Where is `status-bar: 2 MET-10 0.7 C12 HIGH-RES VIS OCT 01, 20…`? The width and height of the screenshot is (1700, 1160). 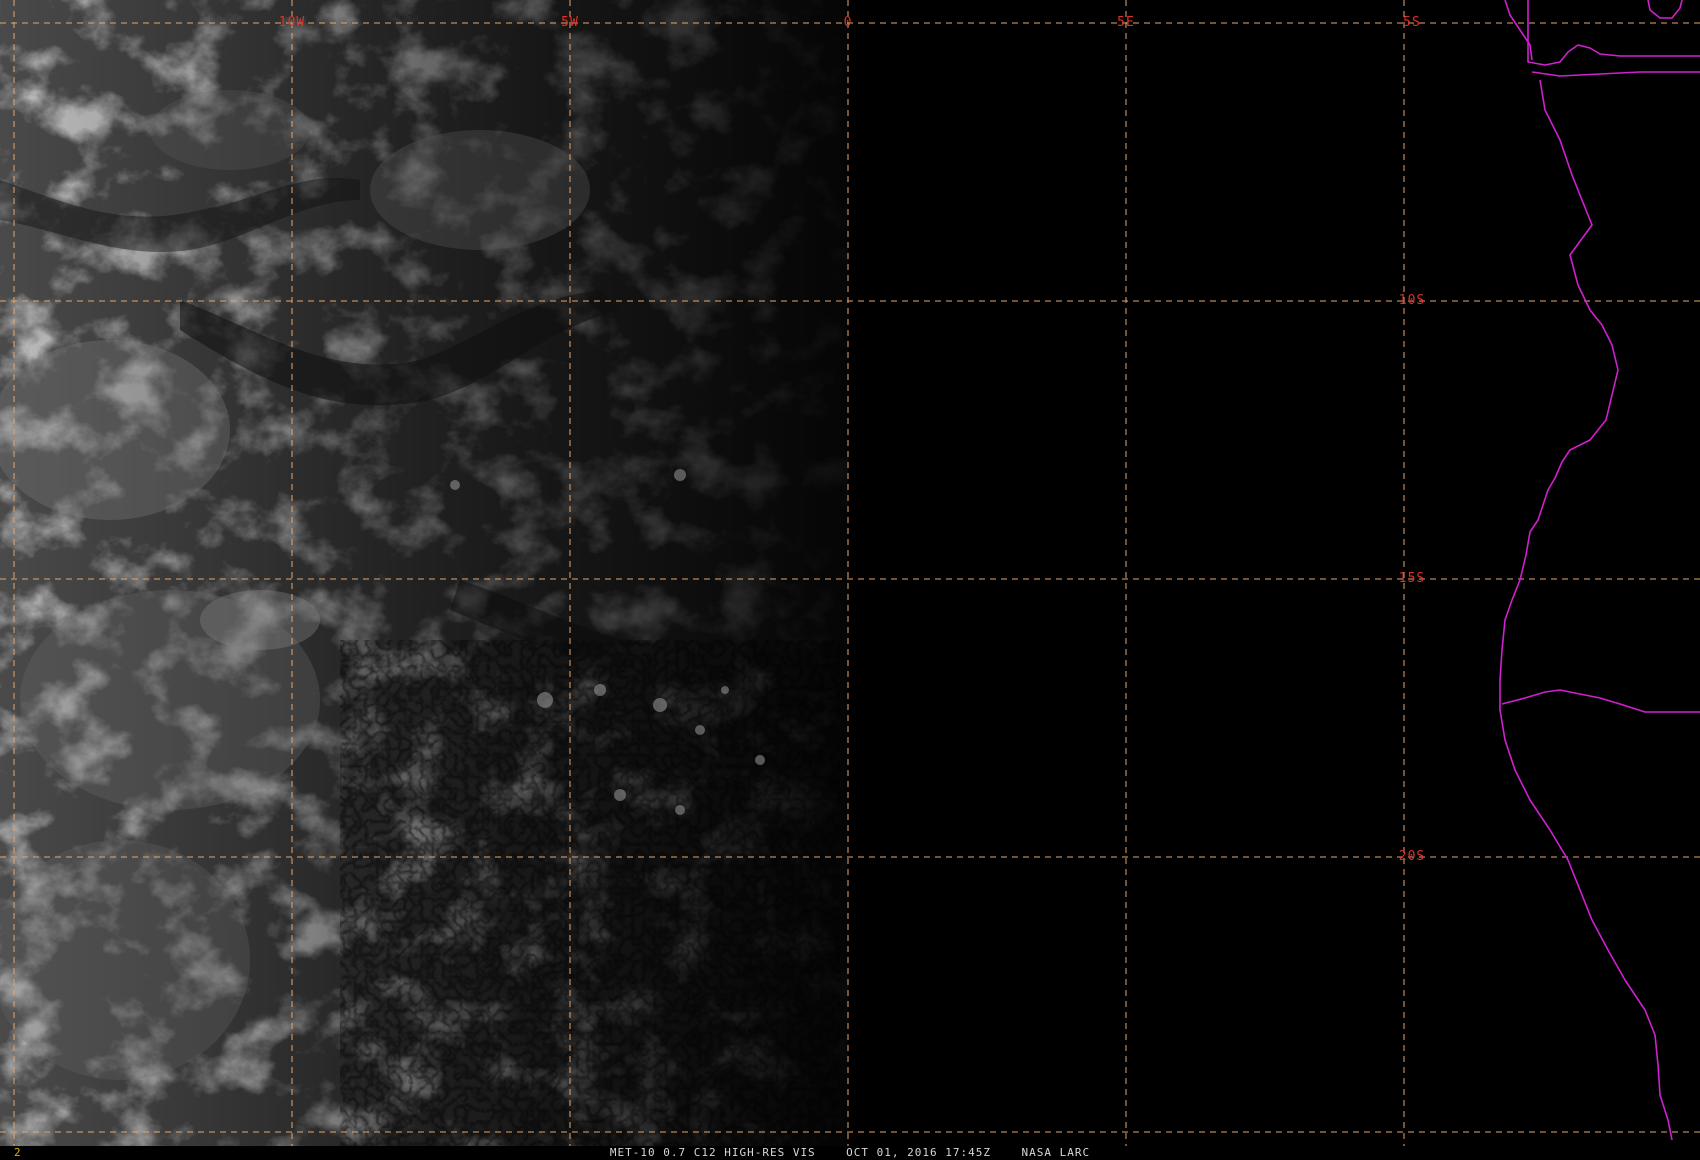
status-bar: 2 MET-10 0.7 C12 HIGH-RES VIS OCT 01, 20… is located at coordinates (850, 1153).